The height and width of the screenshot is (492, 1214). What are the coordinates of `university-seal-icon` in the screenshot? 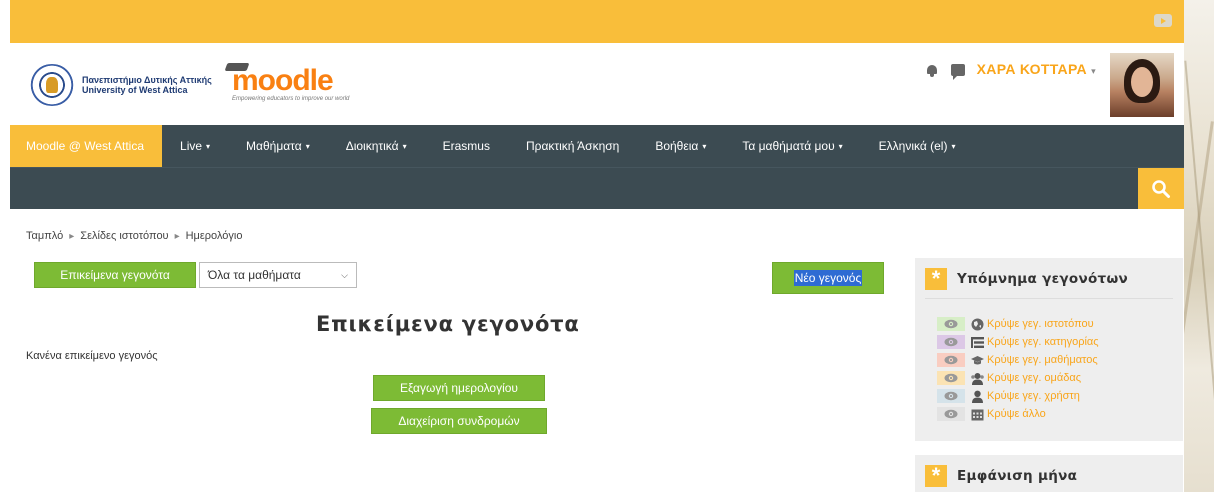 It's located at (52, 85).